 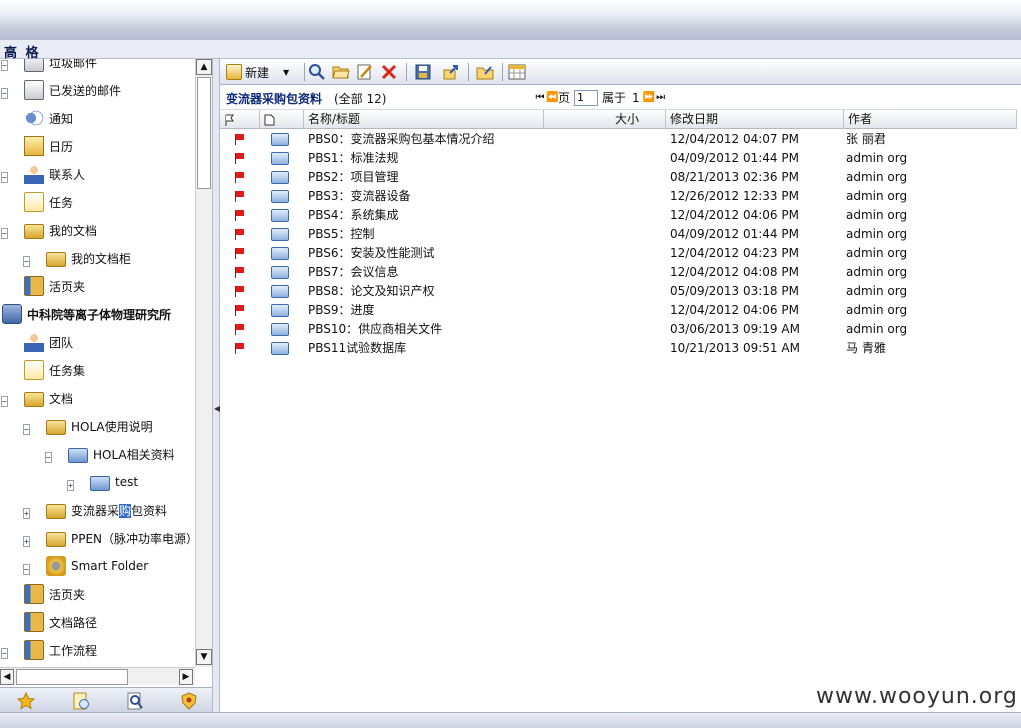 I want to click on document-name-link: PBS11试验数据库, so click(x=357, y=348).